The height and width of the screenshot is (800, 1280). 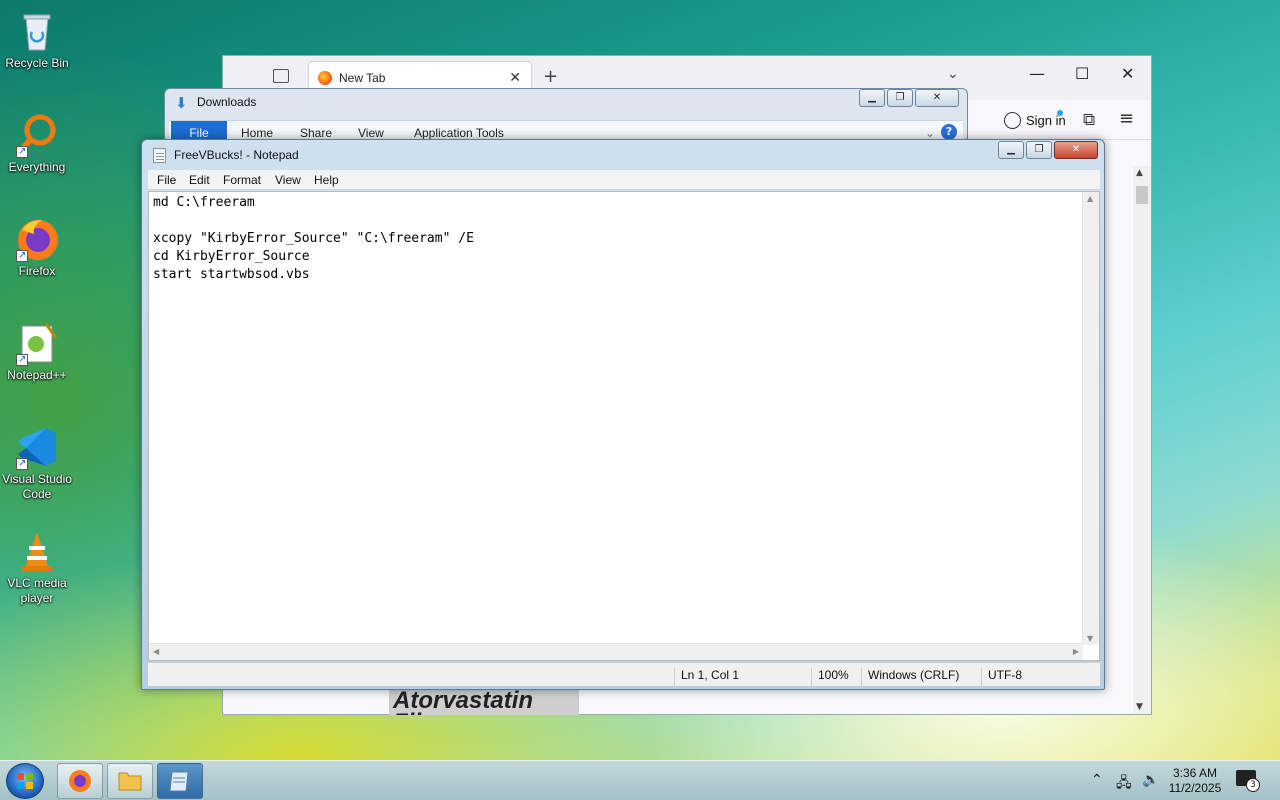 I want to click on menu-file: File, so click(x=166, y=180).